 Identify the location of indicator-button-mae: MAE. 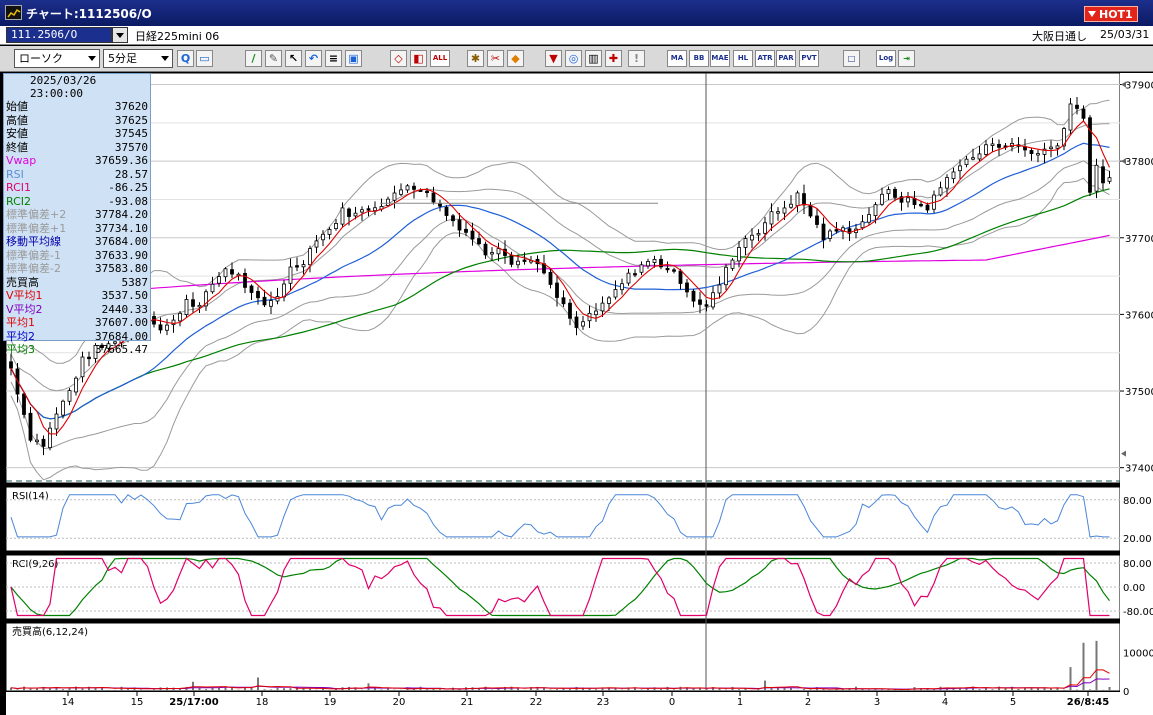
(720, 58).